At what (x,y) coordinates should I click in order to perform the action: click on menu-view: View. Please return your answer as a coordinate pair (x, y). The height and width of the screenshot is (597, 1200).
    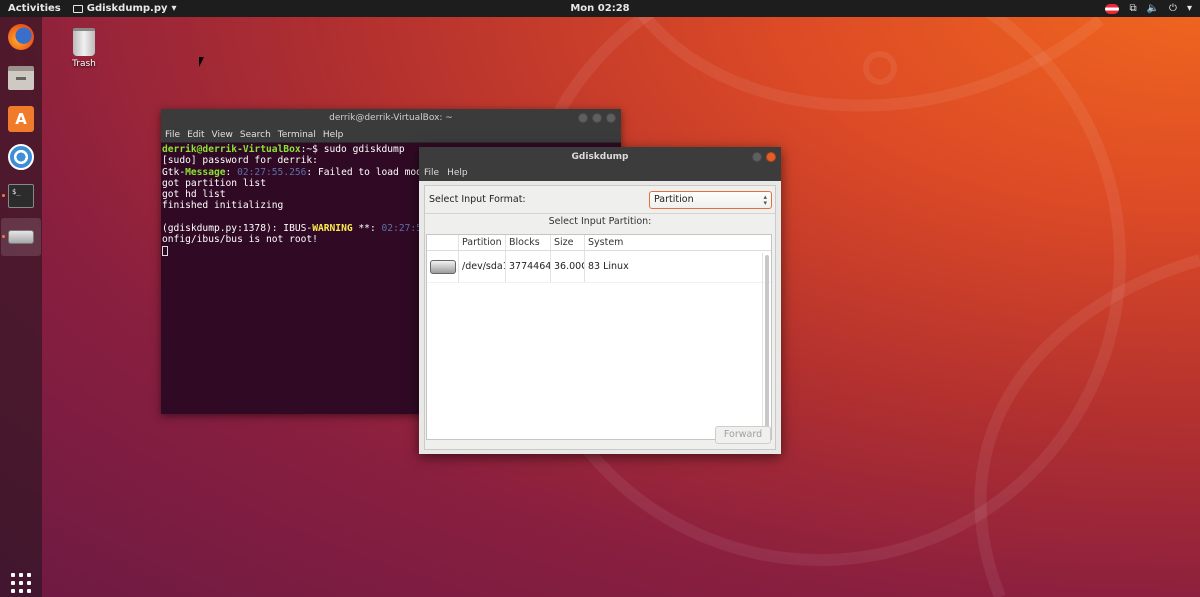
    Looking at the image, I should click on (222, 136).